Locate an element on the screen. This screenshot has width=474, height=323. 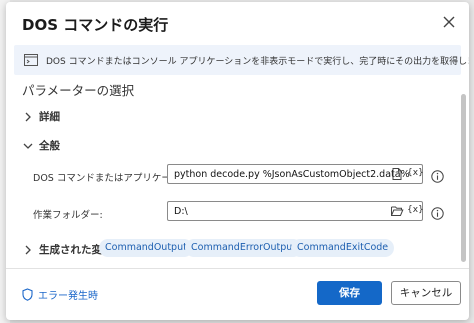
on-error-link: エラー発生時 is located at coordinates (60, 294).